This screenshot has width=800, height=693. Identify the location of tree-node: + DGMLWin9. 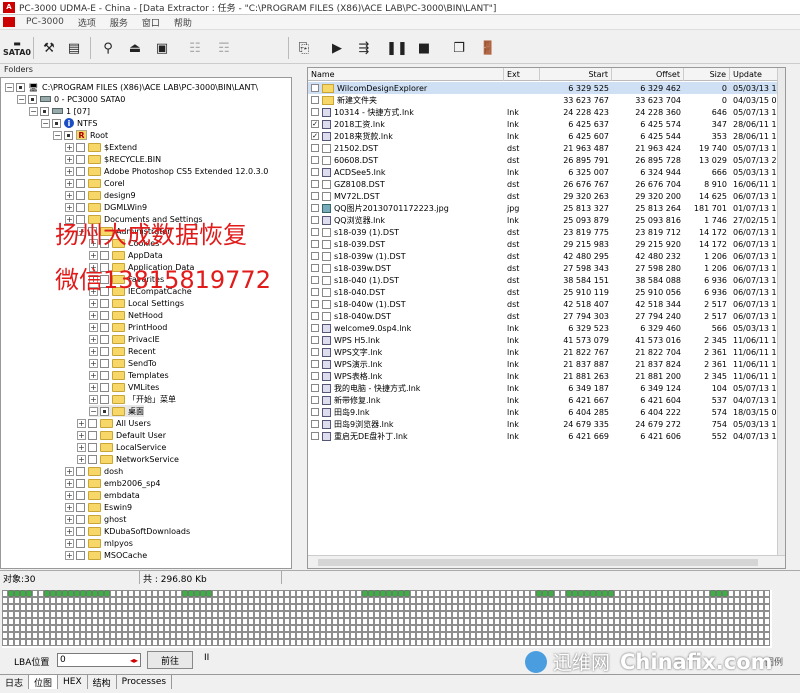
(106, 207).